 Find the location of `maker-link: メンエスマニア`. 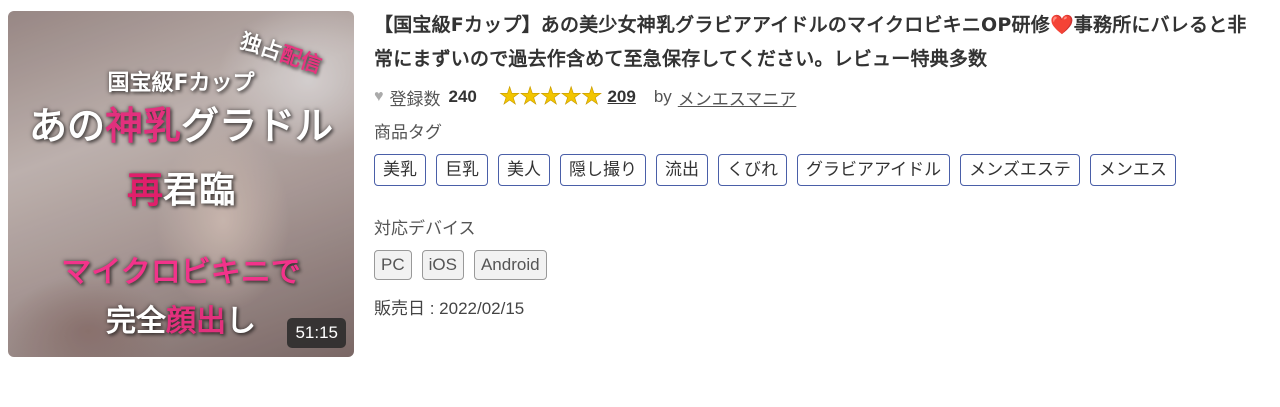

maker-link: メンエスマニア is located at coordinates (737, 97).